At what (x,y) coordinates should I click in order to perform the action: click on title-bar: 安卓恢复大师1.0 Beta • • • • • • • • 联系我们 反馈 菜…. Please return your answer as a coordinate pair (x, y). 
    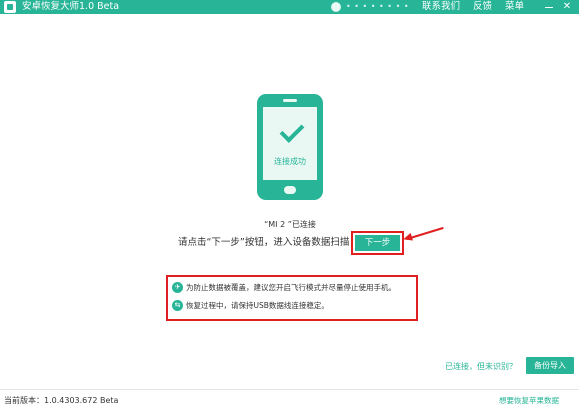
    Looking at the image, I should click on (289, 7).